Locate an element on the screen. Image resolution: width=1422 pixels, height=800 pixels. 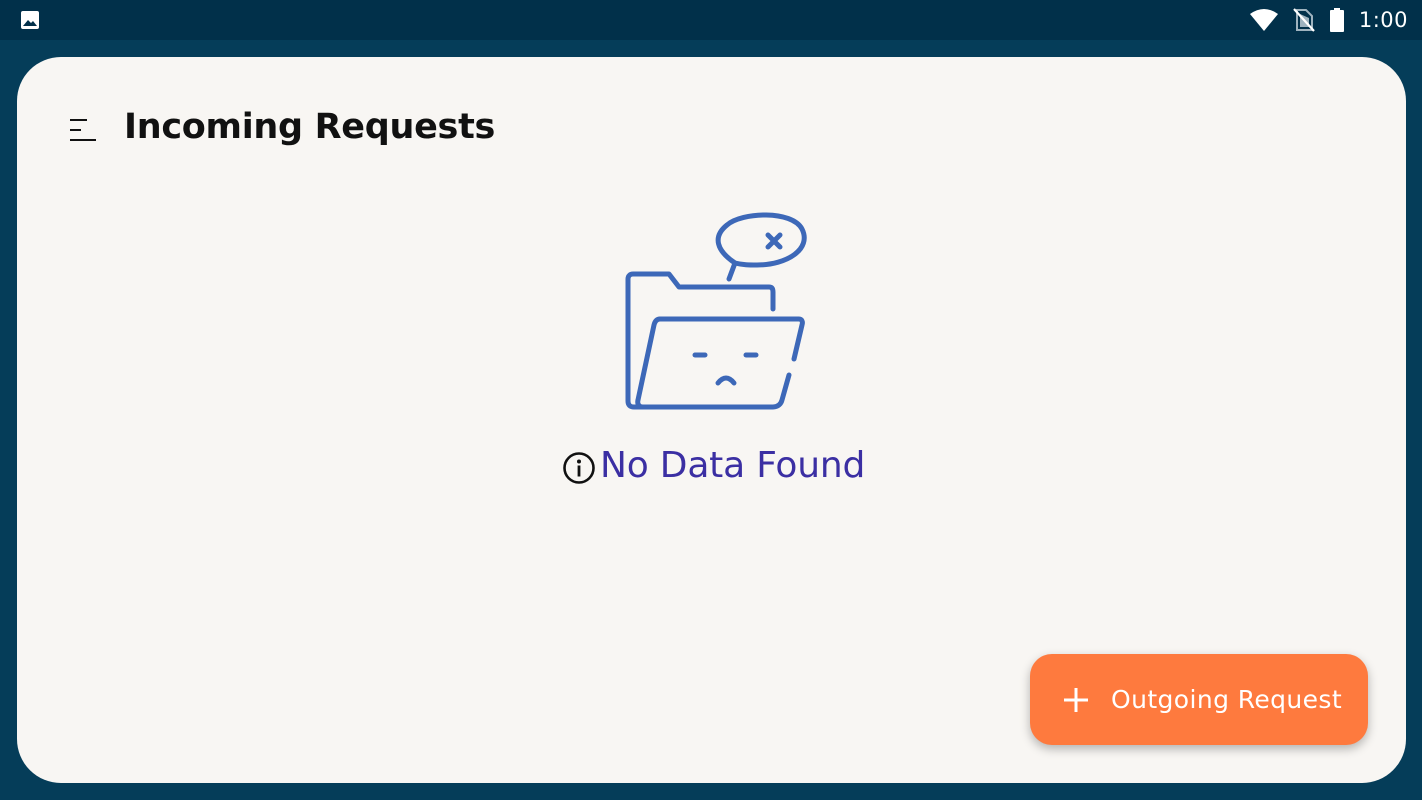
status-bar: 1:00 is located at coordinates (711, 20).